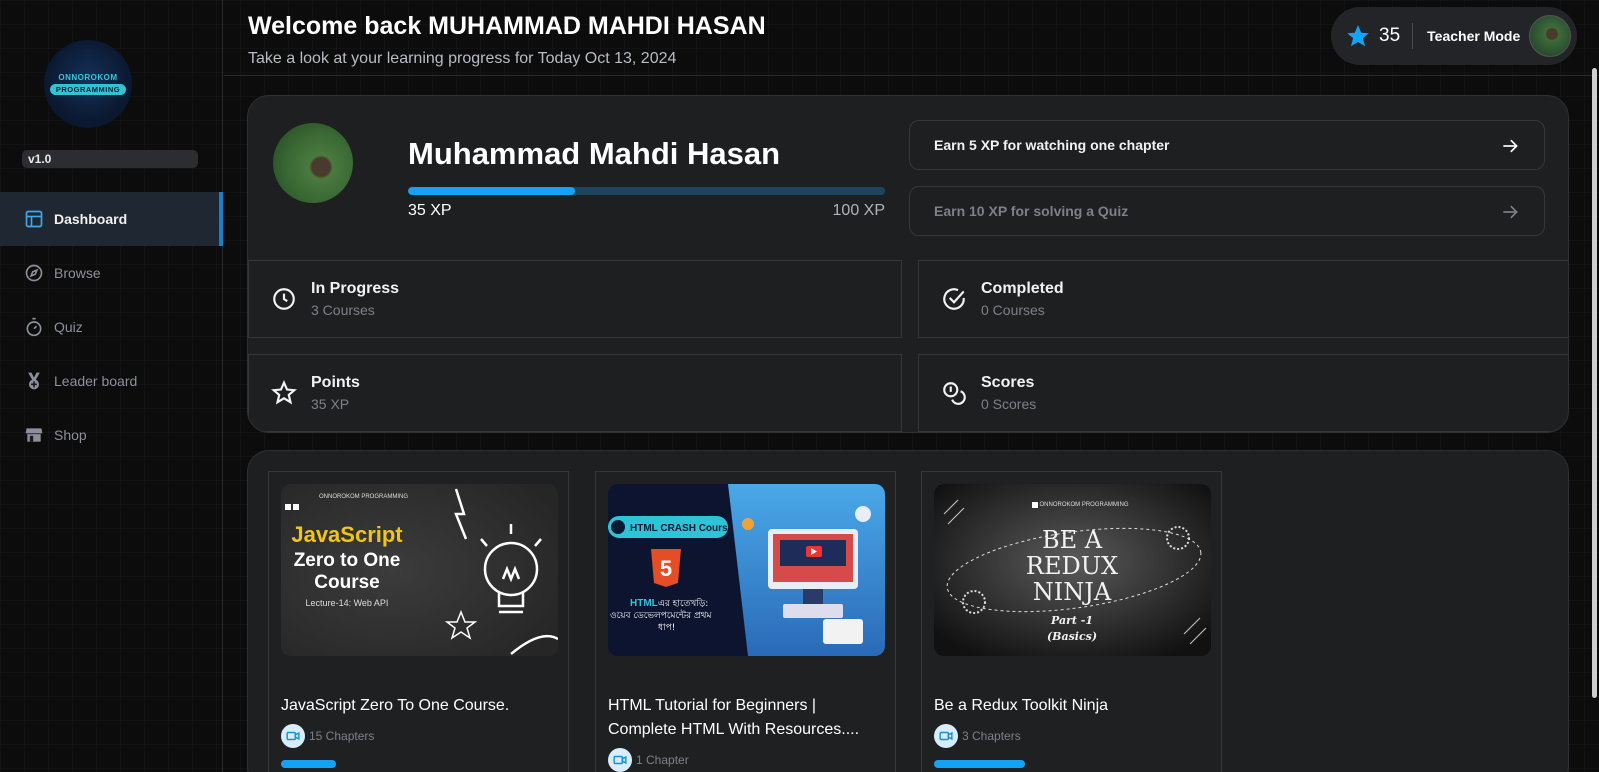  I want to click on course-chapters: 15 Chapters, so click(327, 736).